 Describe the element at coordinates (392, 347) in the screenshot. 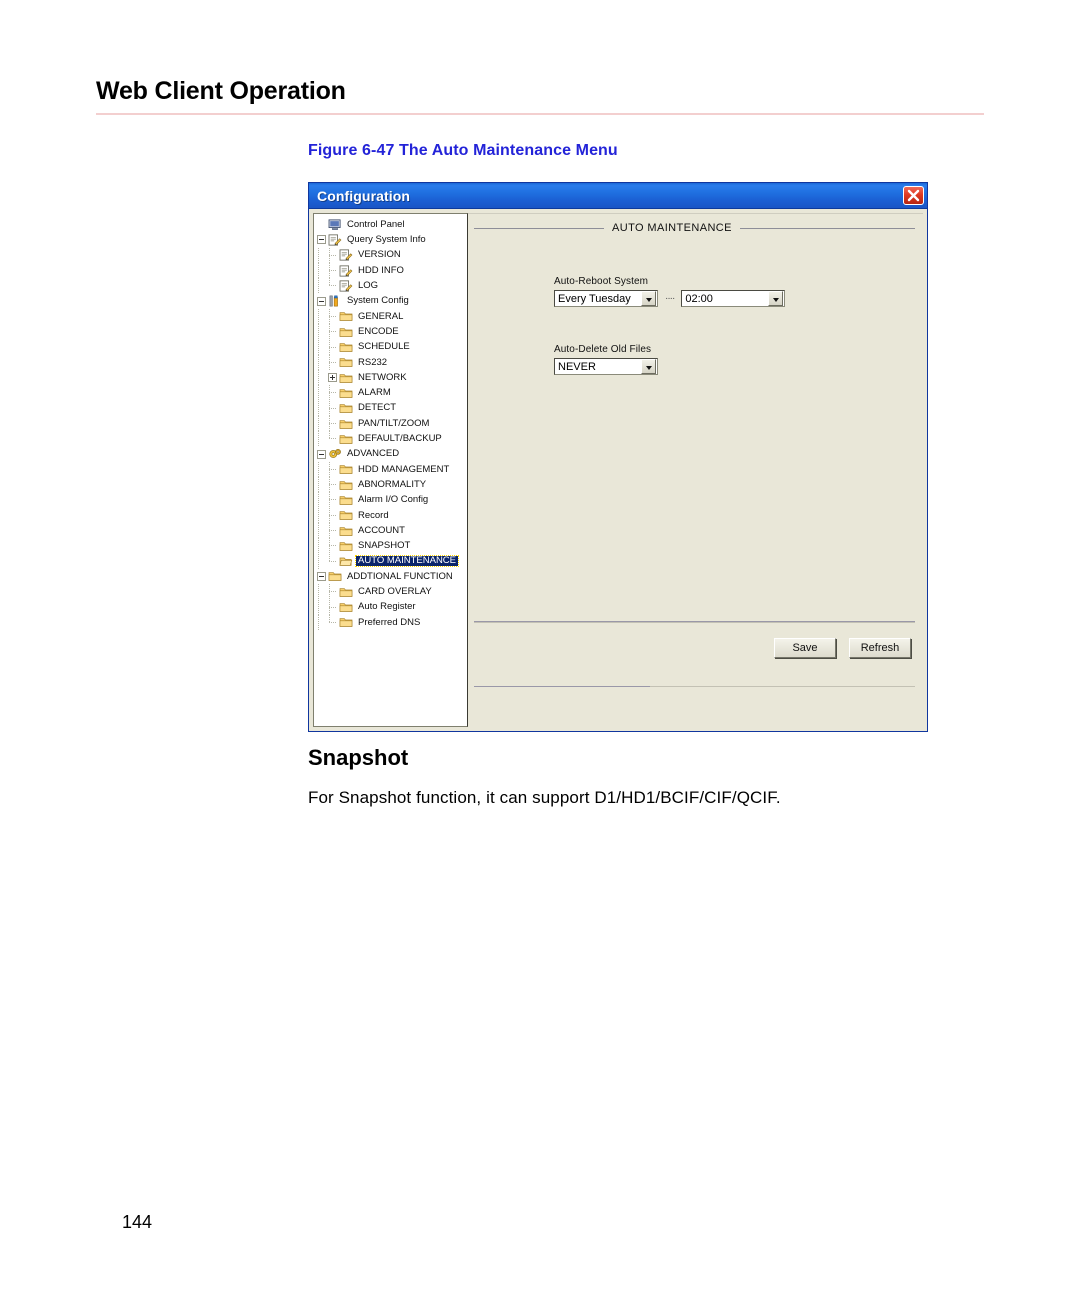

I see `tree-item-schedule: SCHEDULE` at that location.